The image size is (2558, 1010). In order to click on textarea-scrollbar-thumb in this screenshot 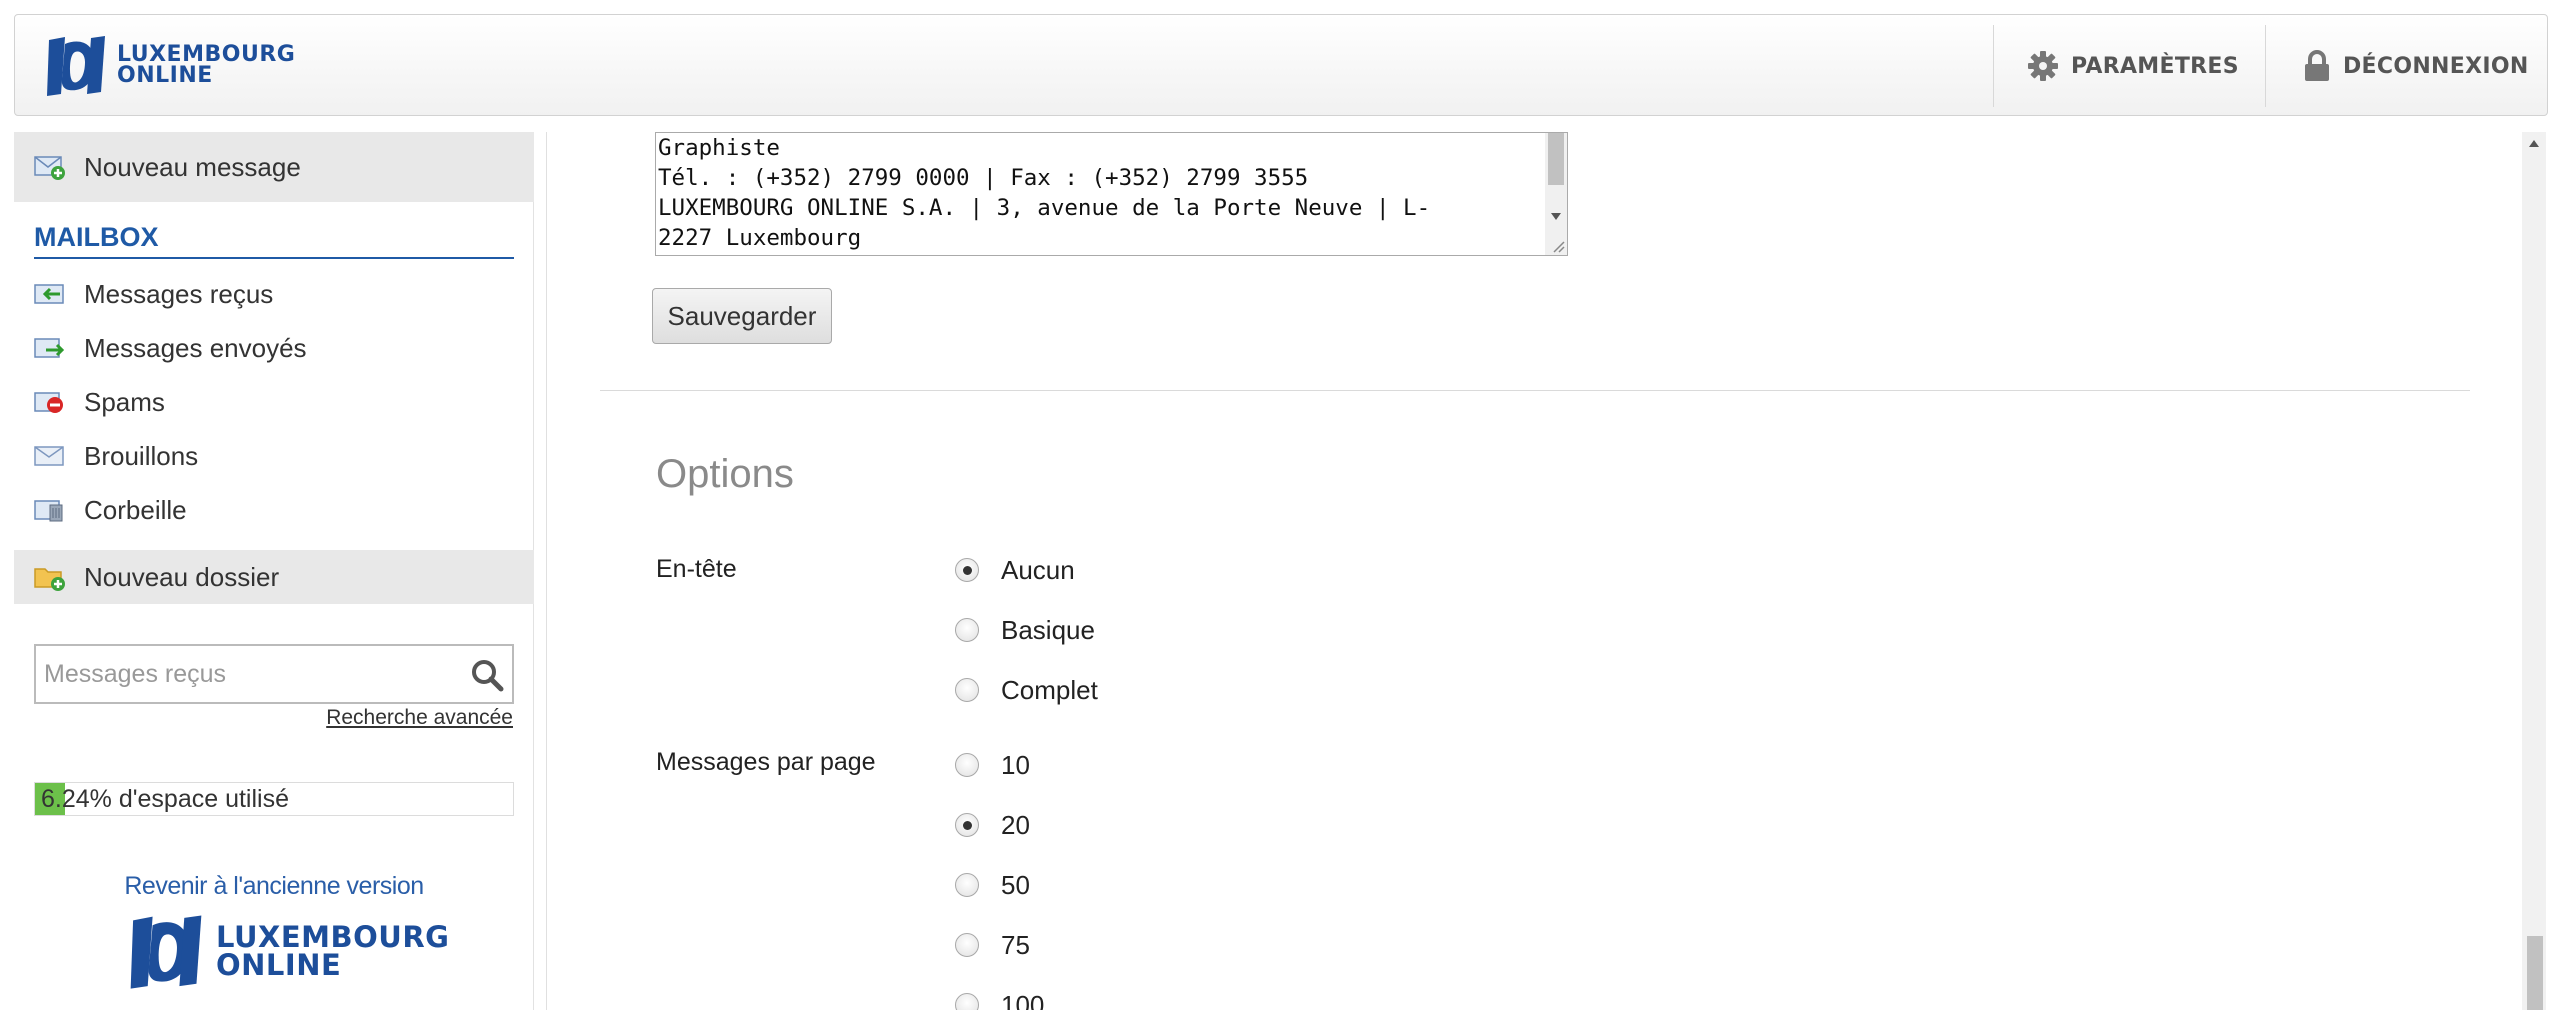, I will do `click(1556, 159)`.